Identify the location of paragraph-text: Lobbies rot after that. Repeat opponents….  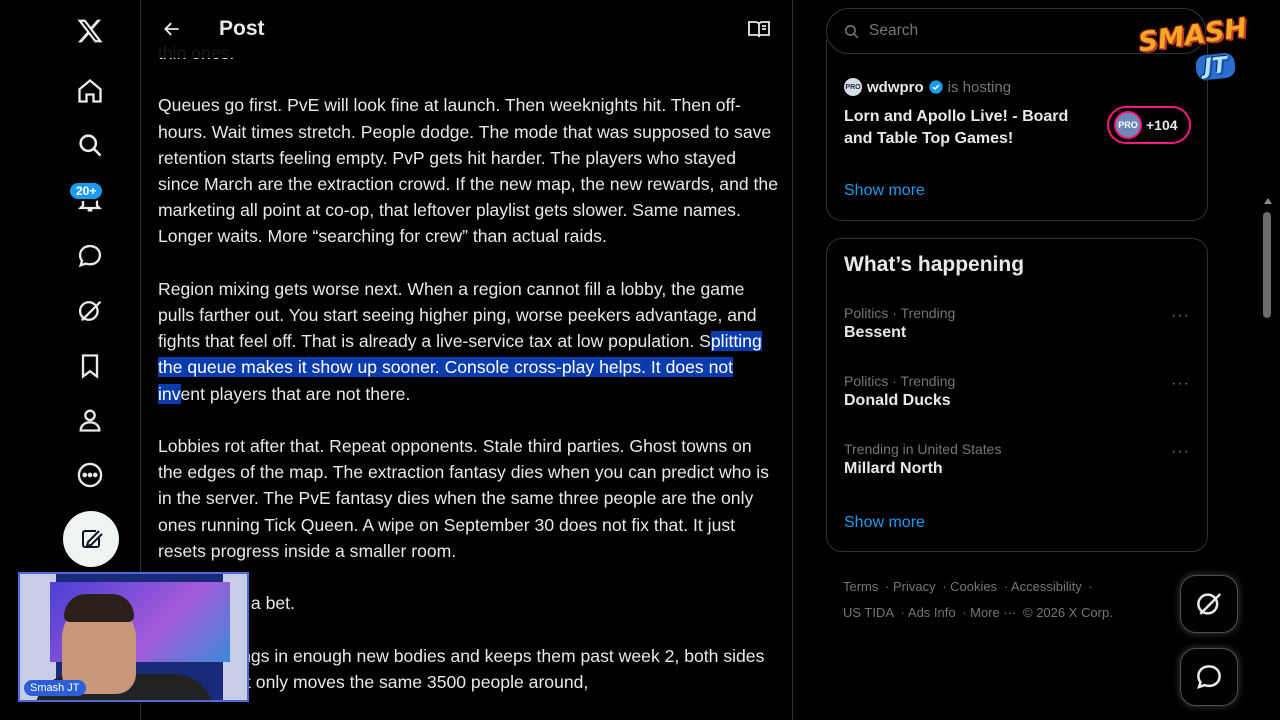
(463, 498).